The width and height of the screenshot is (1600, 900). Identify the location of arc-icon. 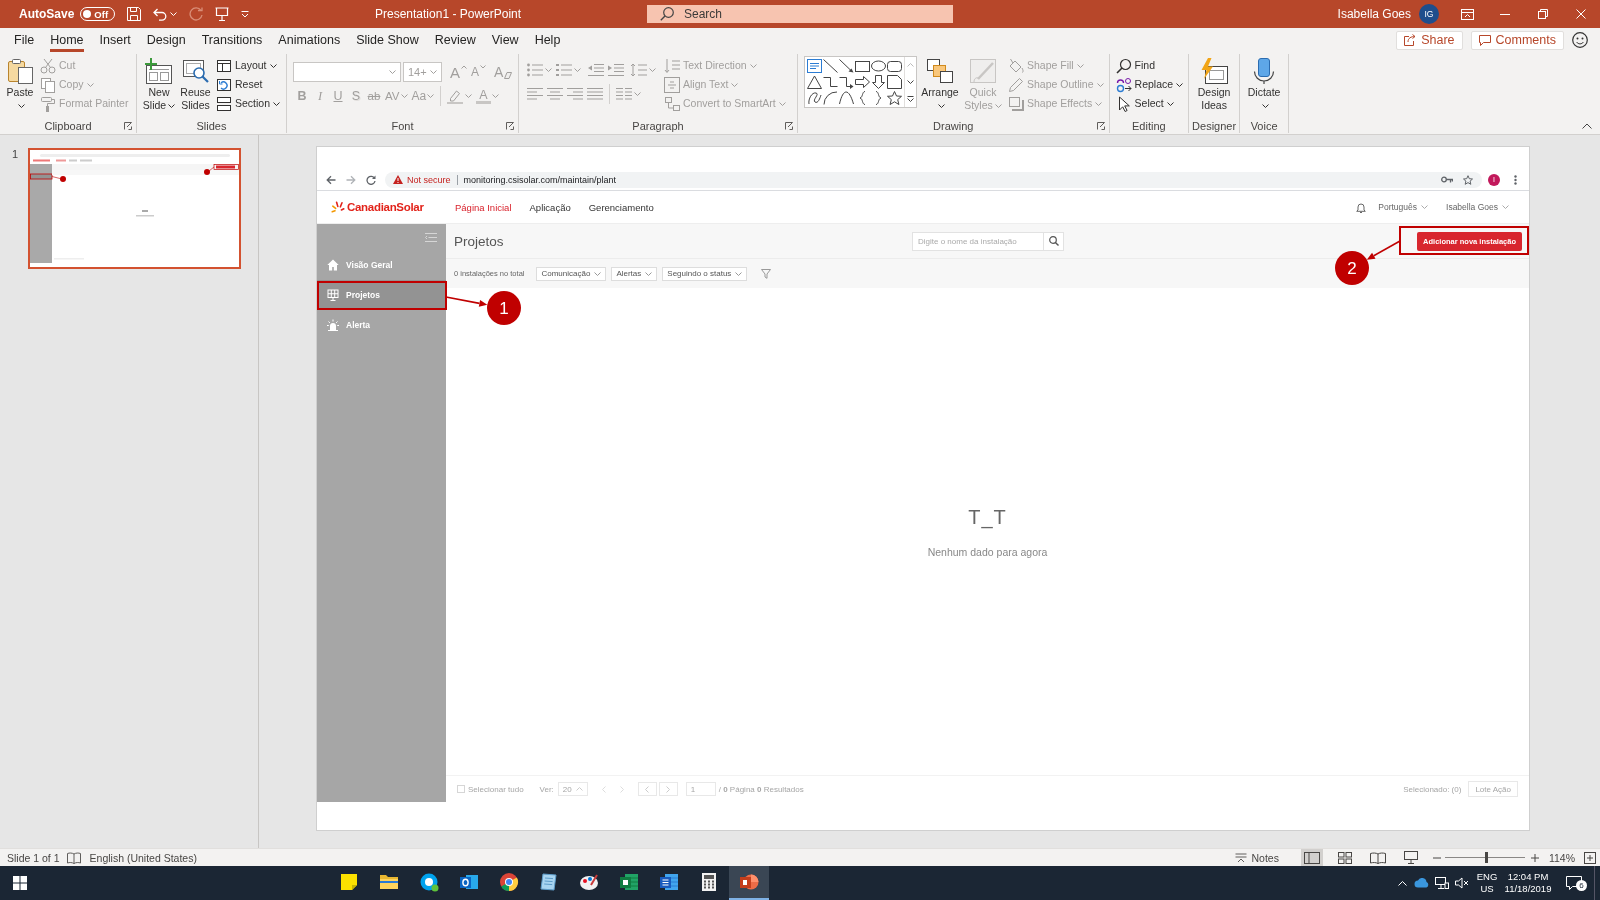
(830, 98).